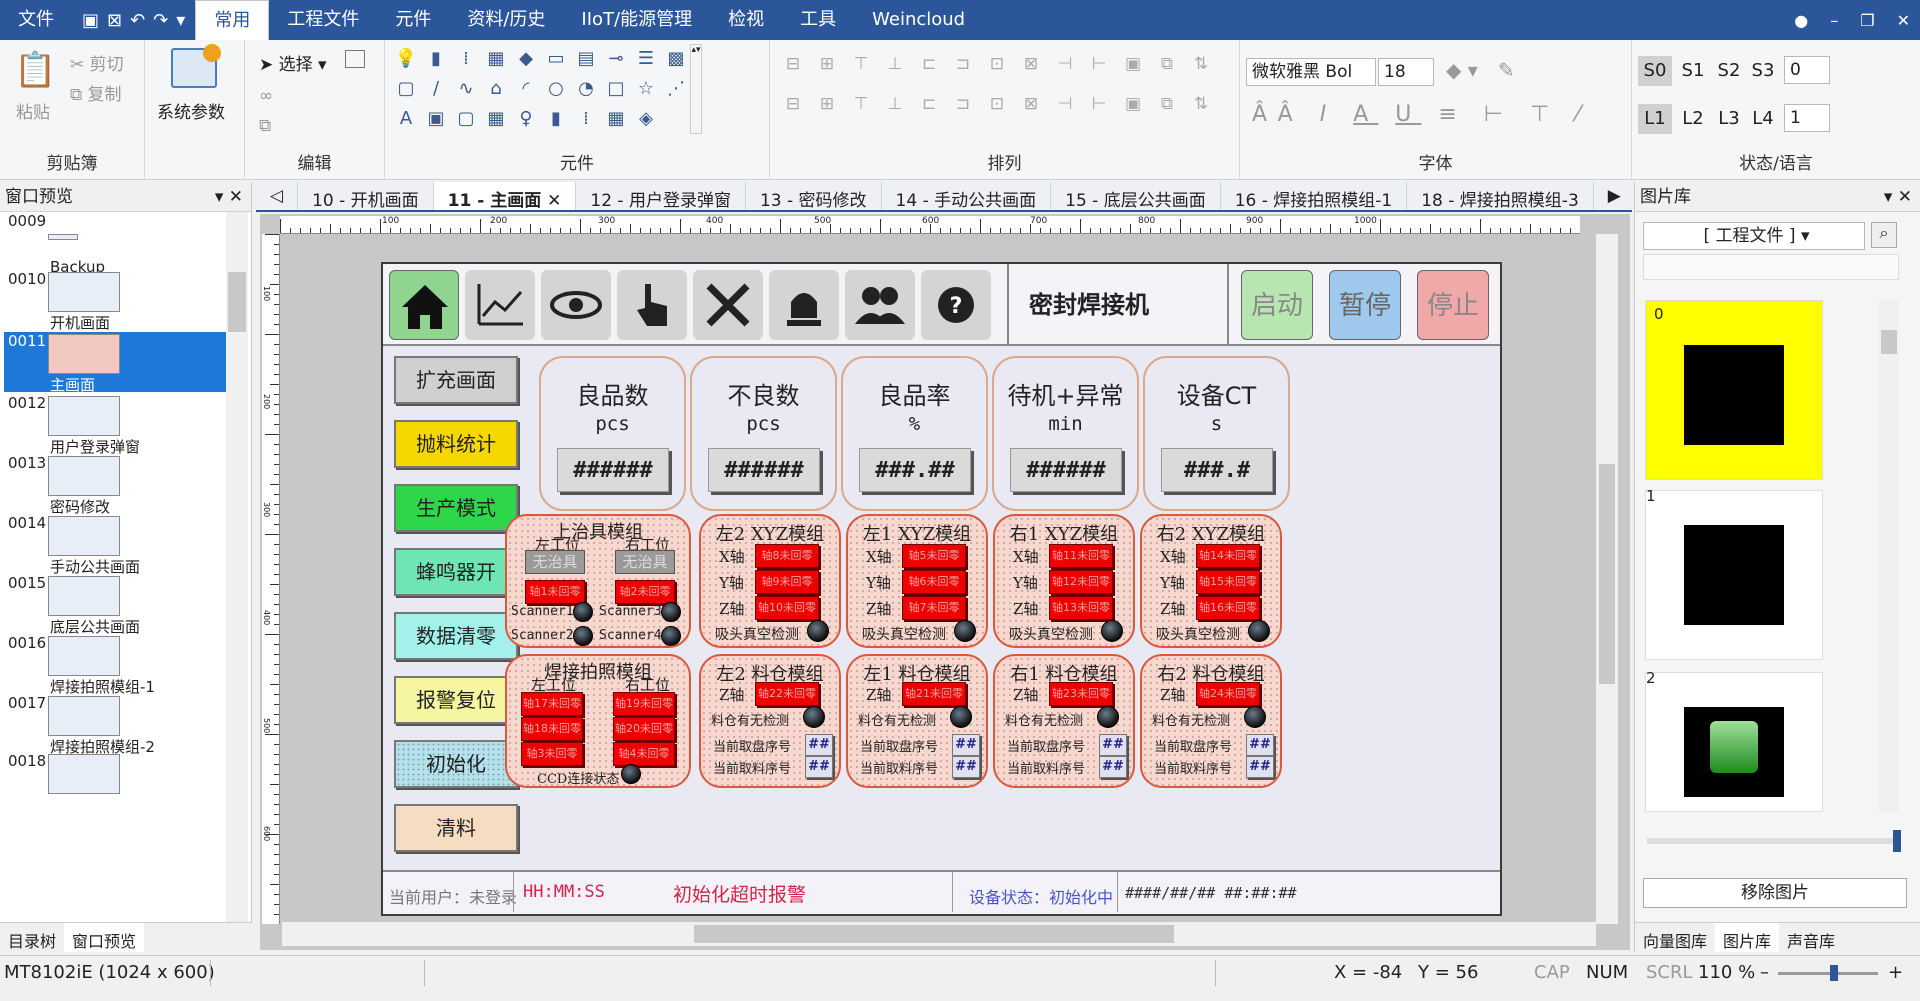 The width and height of the screenshot is (1920, 1001). What do you see at coordinates (804, 305) in the screenshot?
I see `alarm-button` at bounding box center [804, 305].